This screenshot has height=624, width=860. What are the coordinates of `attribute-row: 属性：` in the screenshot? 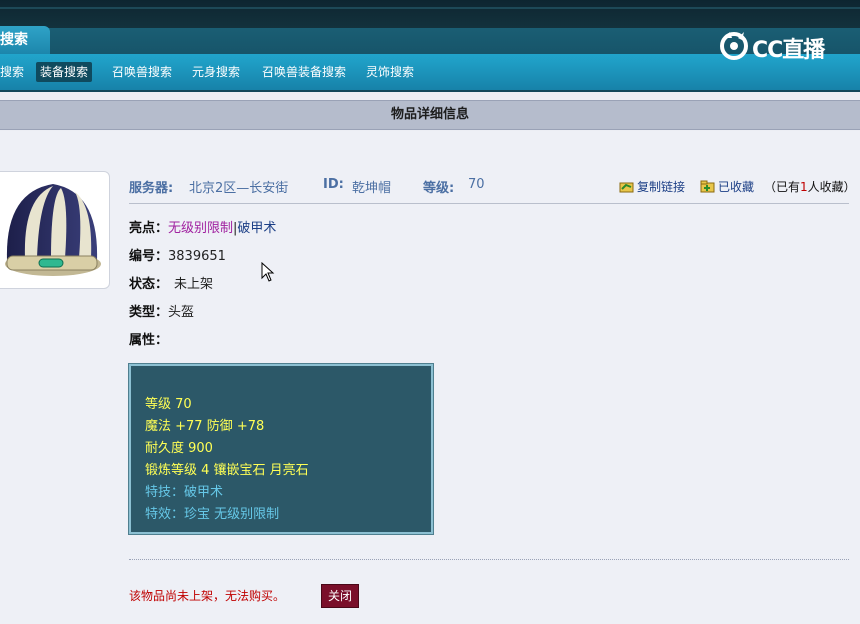 It's located at (148, 338).